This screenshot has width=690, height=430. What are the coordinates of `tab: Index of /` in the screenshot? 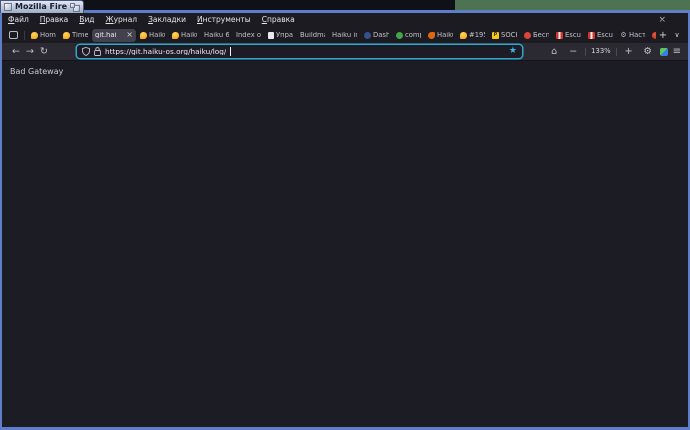 It's located at (248, 35).